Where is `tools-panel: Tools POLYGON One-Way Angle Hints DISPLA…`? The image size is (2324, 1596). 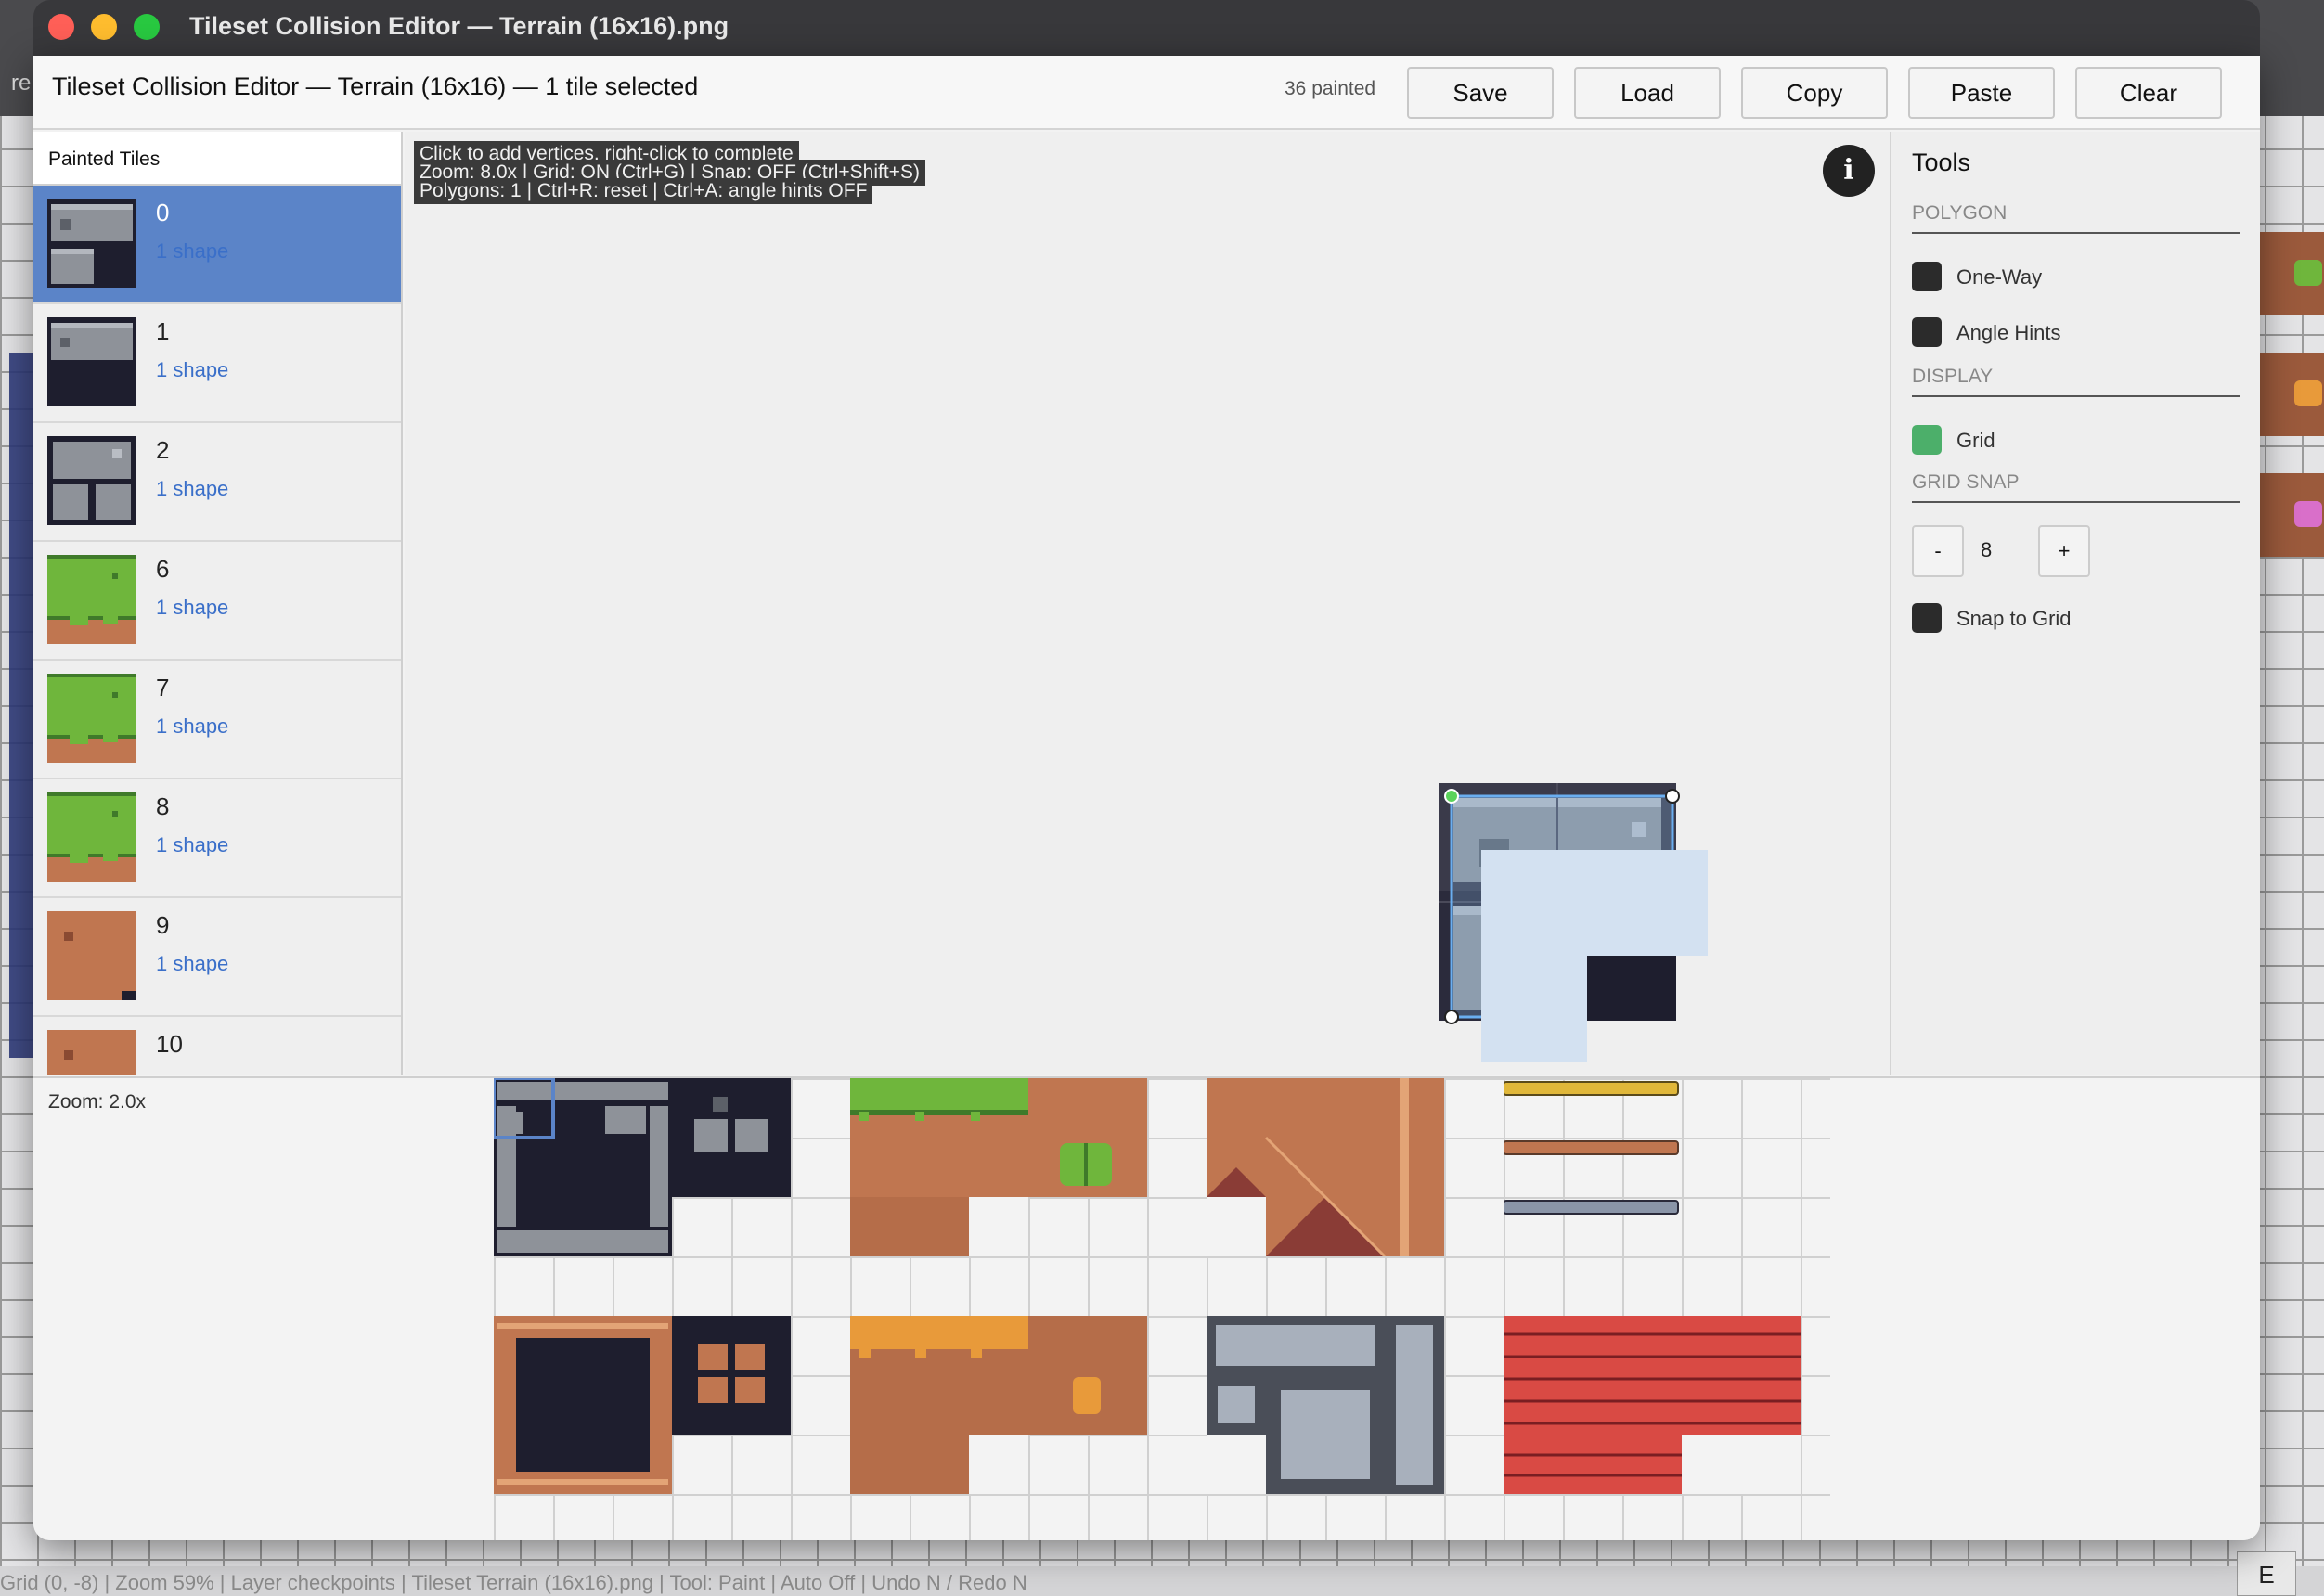
tools-panel: Tools POLYGON One-Way Angle Hints DISPLA… is located at coordinates (2075, 604).